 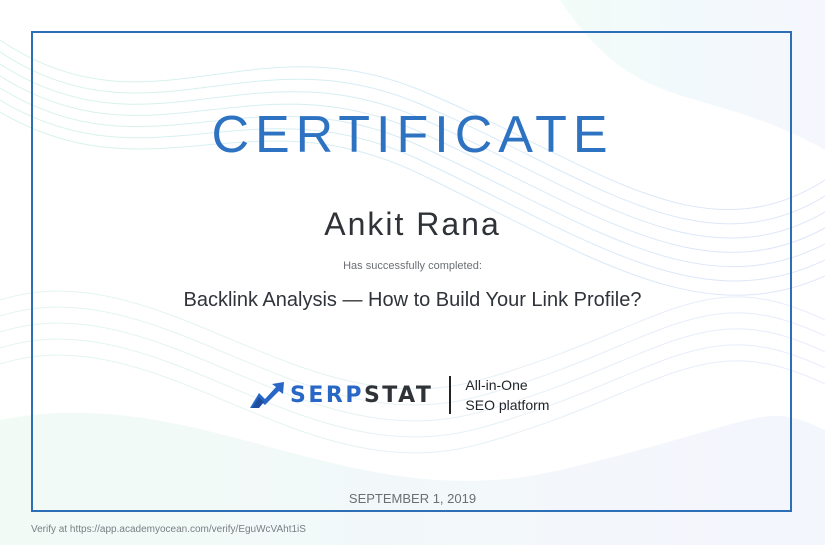 I want to click on wordmark-serp: SERP, so click(x=327, y=395).